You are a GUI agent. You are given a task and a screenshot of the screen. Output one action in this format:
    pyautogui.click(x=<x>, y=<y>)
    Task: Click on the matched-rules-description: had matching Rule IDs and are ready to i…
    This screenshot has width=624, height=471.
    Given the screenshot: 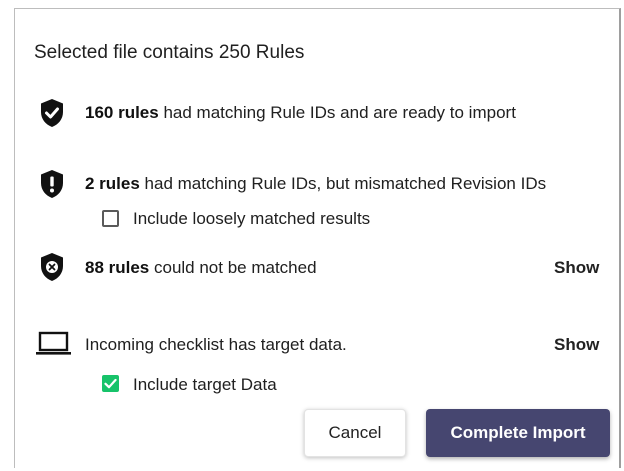 What is the action you would take?
    pyautogui.click(x=337, y=112)
    